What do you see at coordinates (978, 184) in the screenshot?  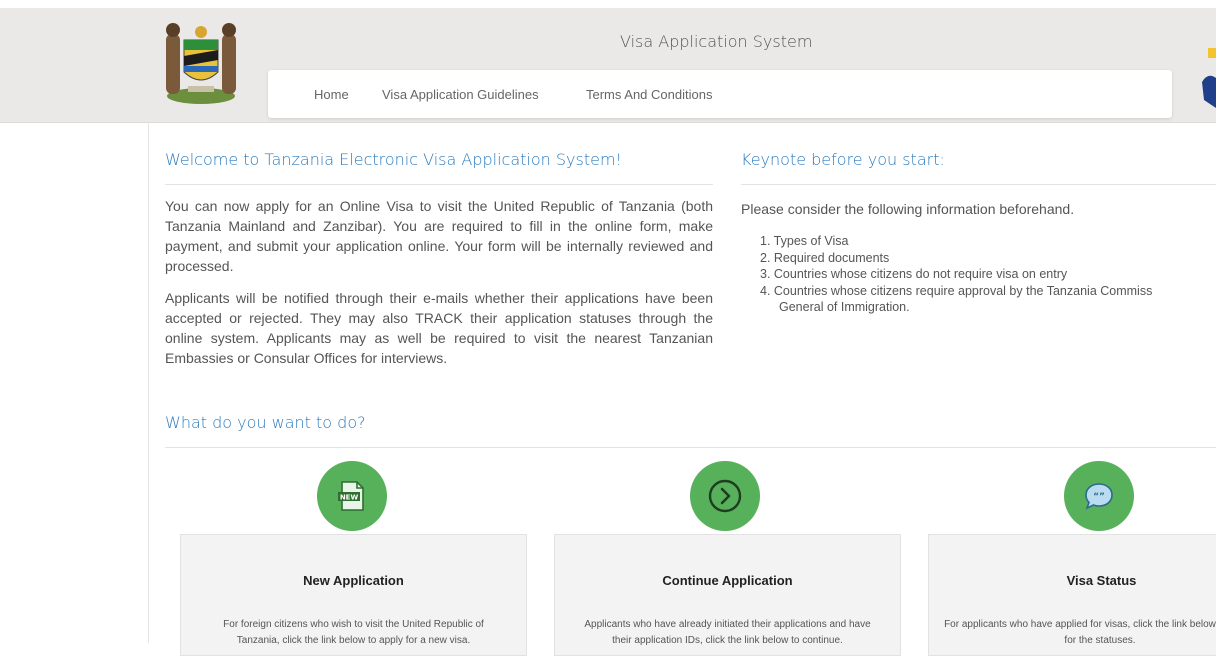 I see `keynote-divider` at bounding box center [978, 184].